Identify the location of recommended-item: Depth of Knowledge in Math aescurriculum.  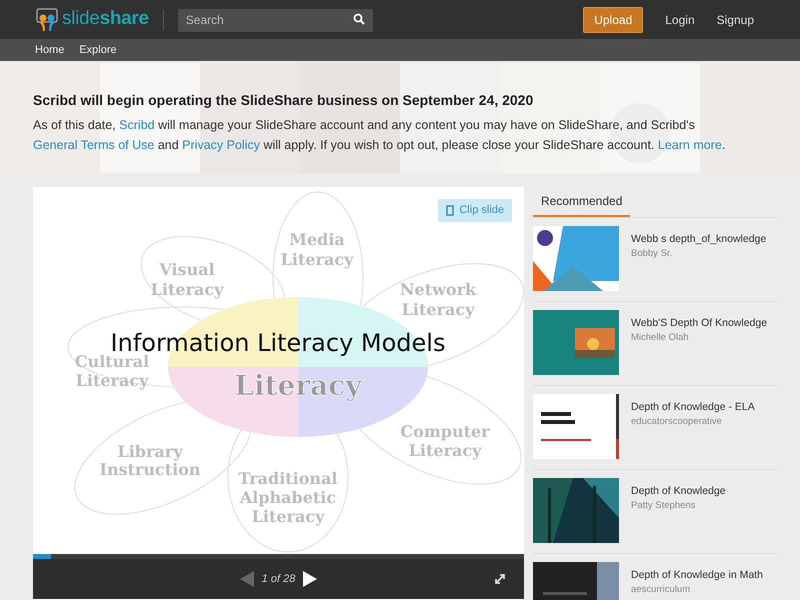
(655, 577).